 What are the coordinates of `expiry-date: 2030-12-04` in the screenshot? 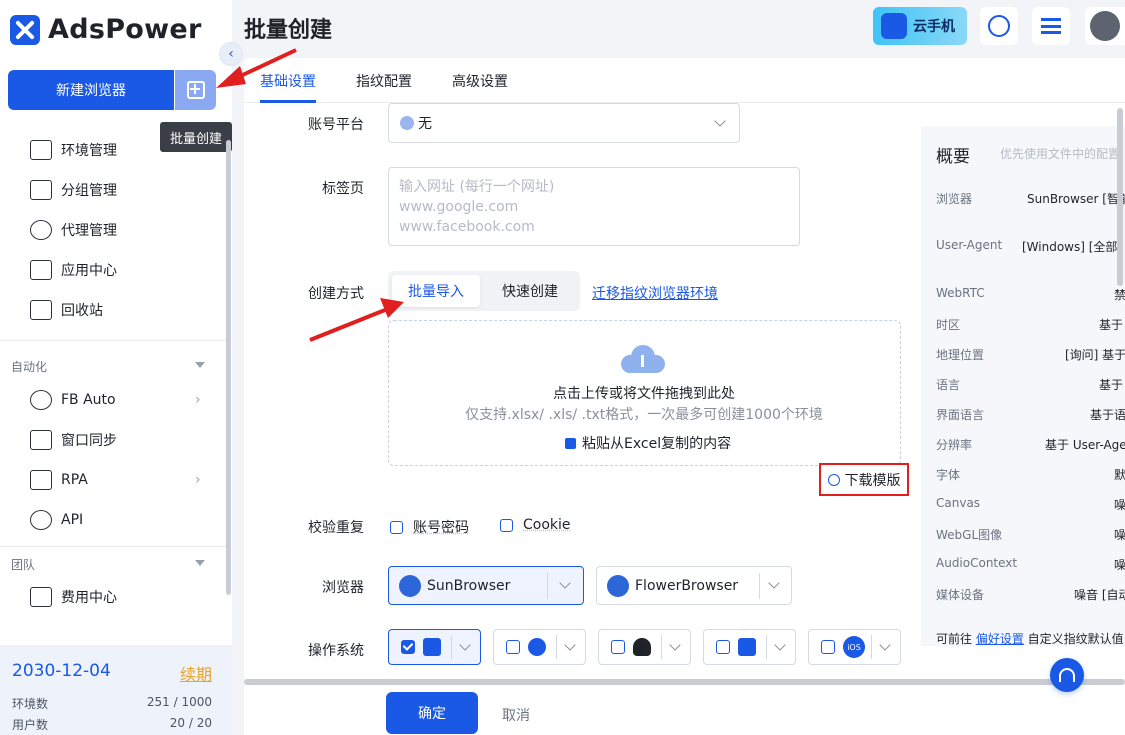 It's located at (61, 671).